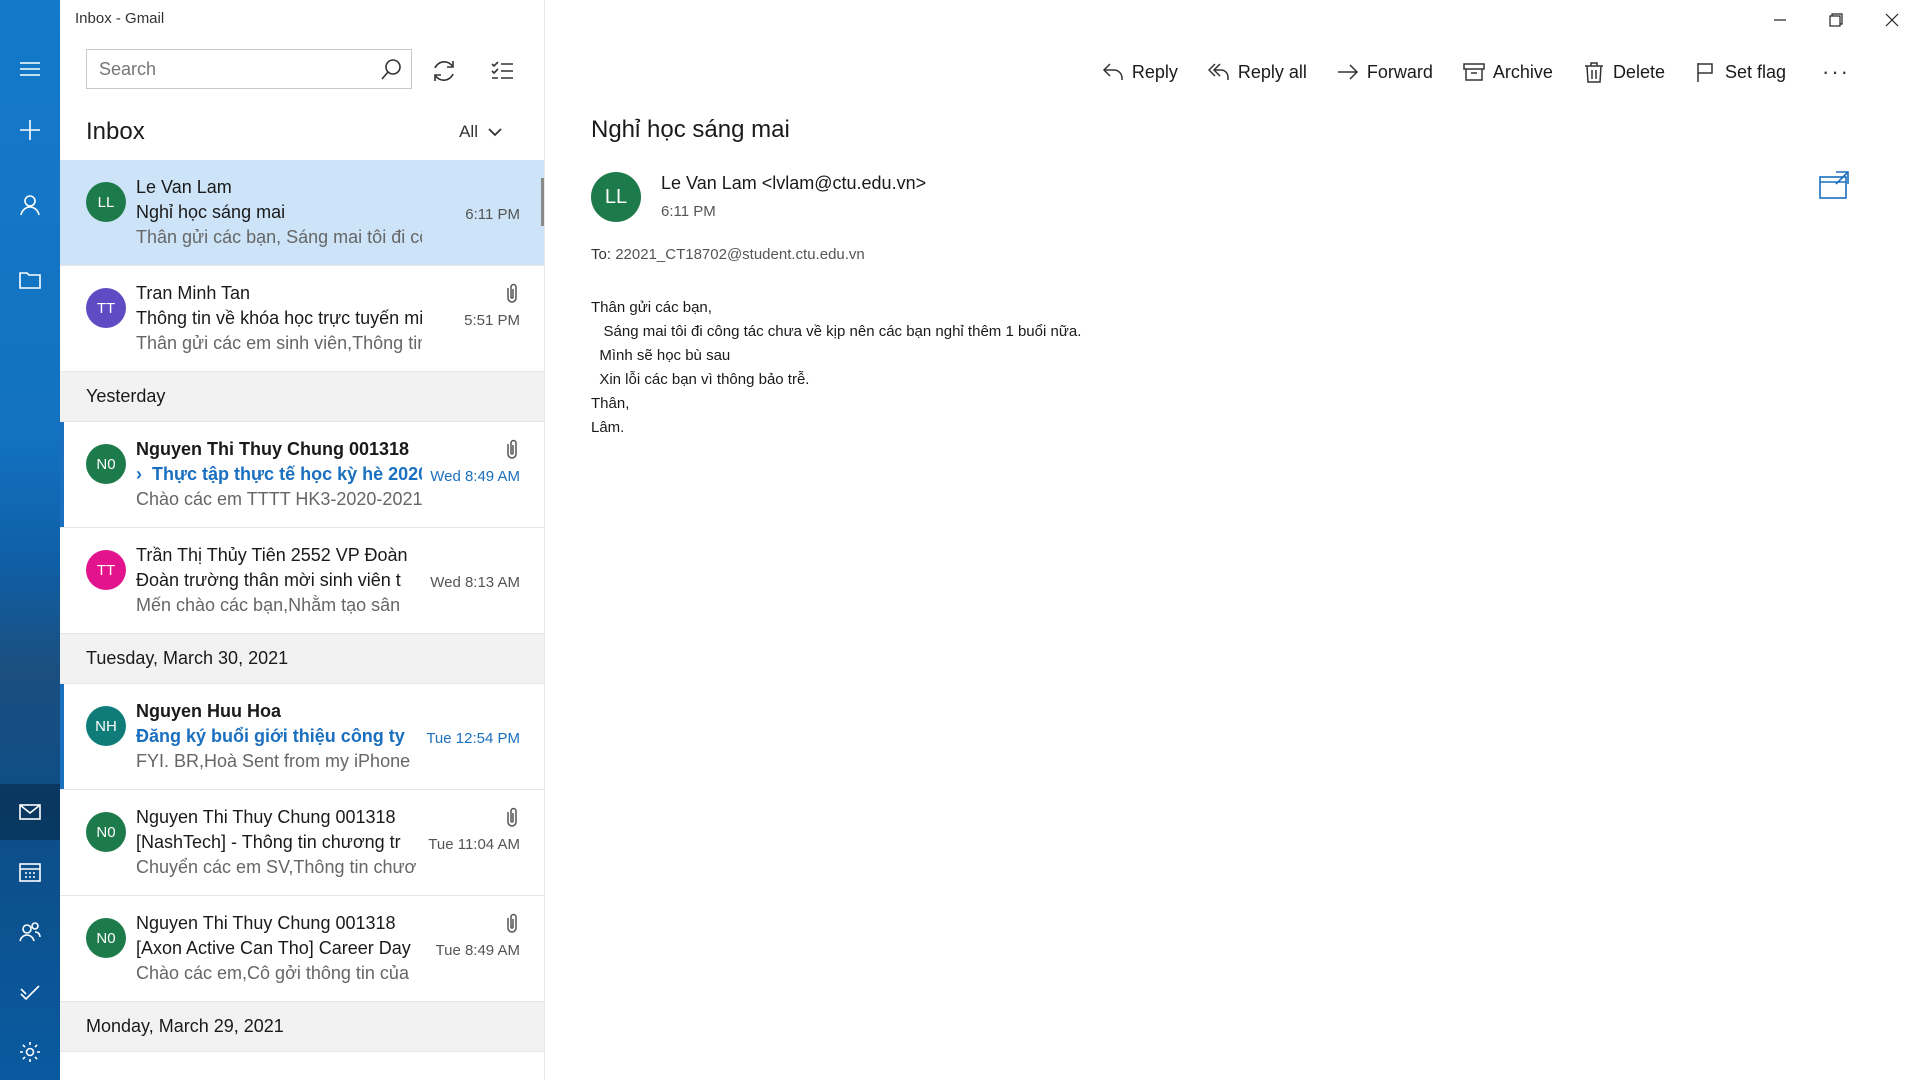 The image size is (1920, 1080). What do you see at coordinates (229, 69) in the screenshot?
I see `search-input` at bounding box center [229, 69].